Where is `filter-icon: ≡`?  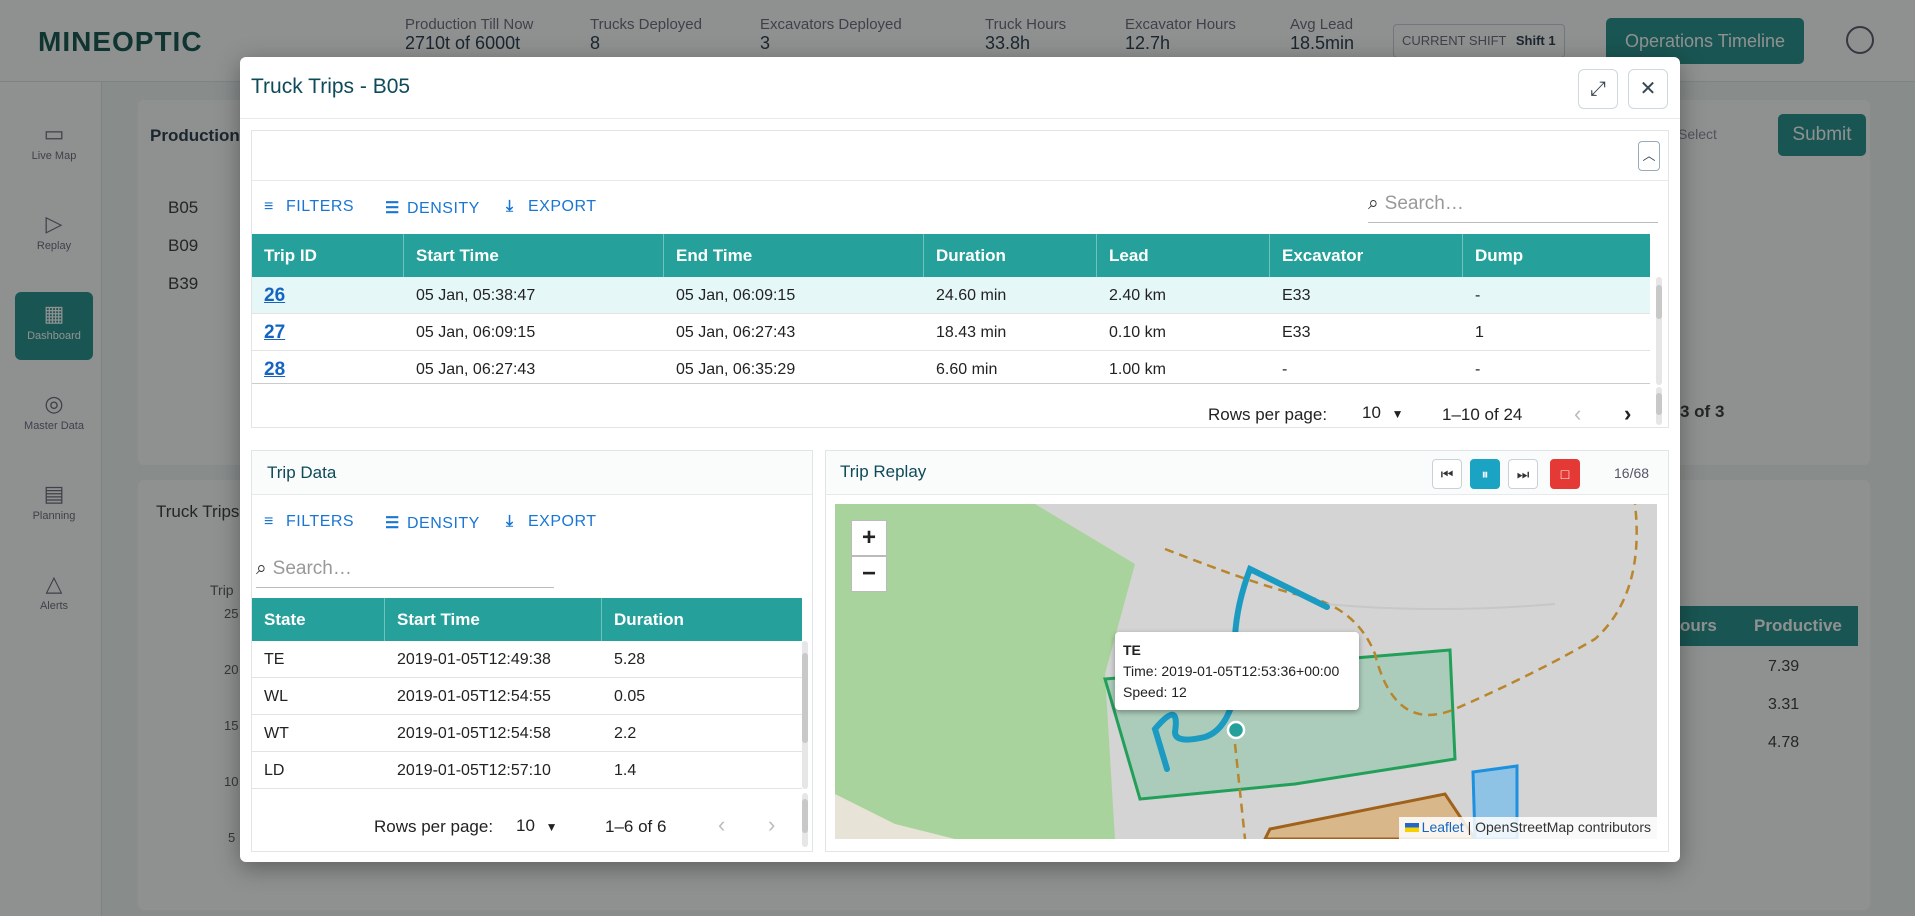
filter-icon: ≡ is located at coordinates (269, 521).